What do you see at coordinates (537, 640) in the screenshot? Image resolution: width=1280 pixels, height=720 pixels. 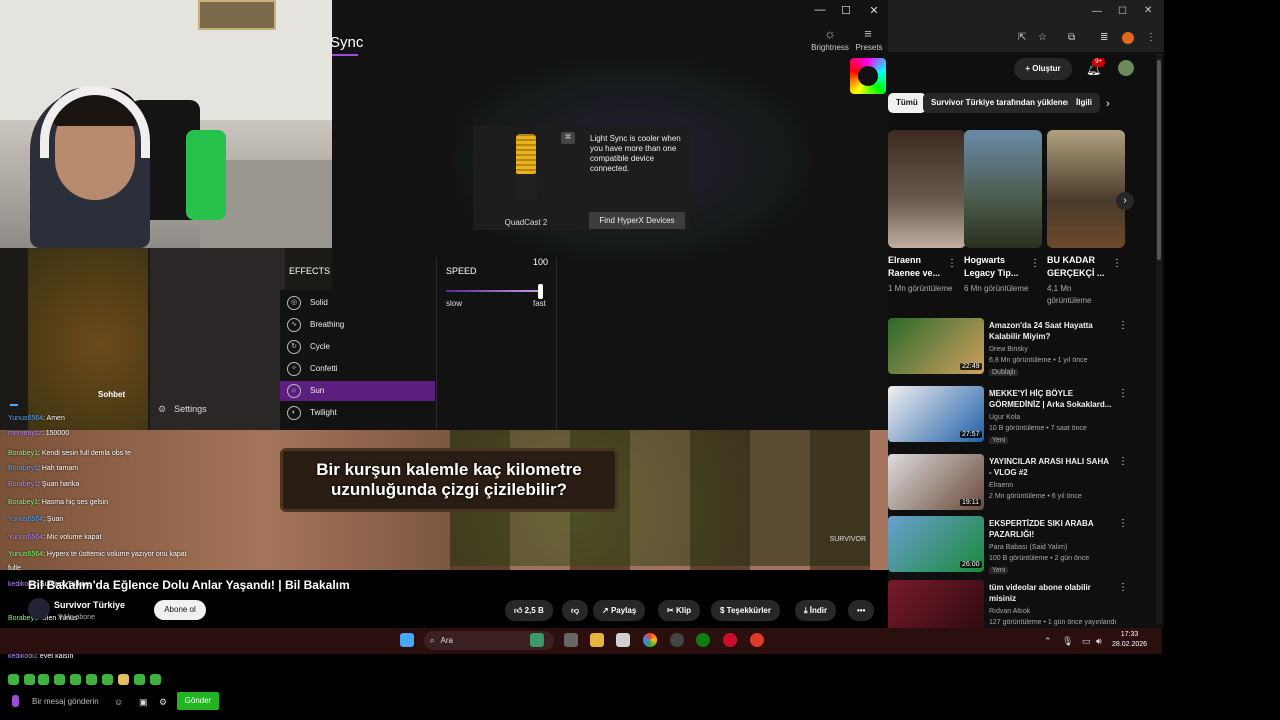 I see `widget-icon` at bounding box center [537, 640].